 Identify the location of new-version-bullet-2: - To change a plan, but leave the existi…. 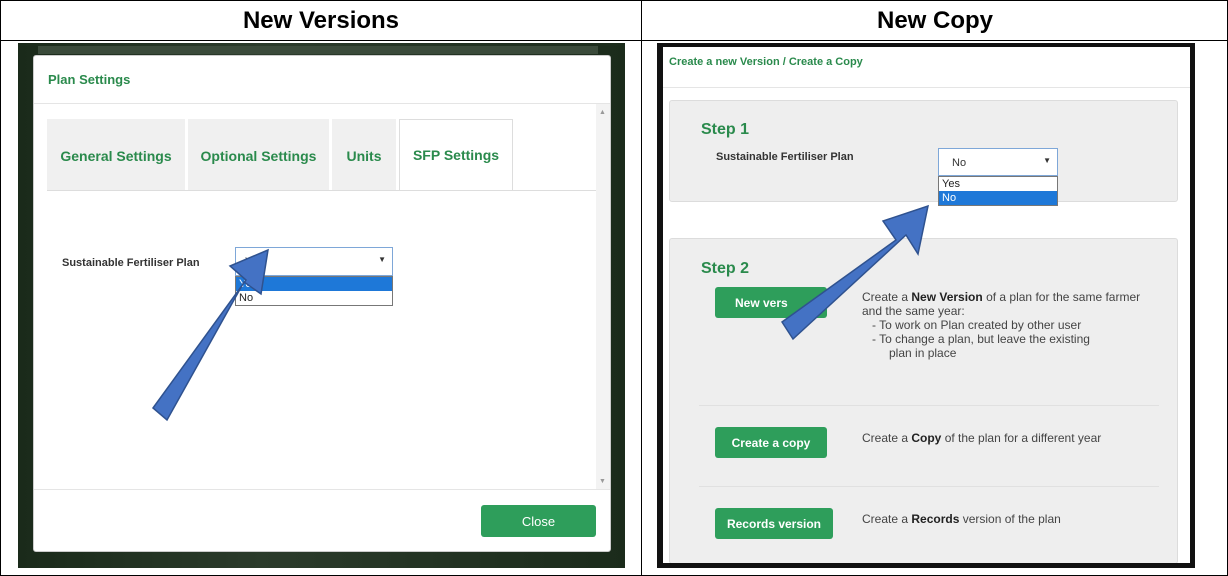
(981, 339).